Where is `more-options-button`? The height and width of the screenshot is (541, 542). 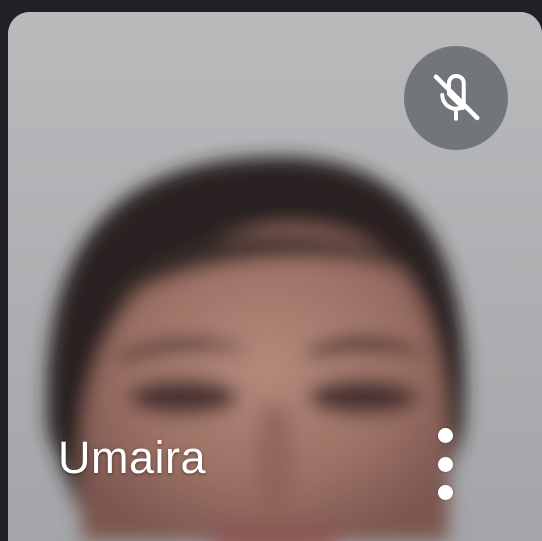
more-options-button is located at coordinates (445, 464).